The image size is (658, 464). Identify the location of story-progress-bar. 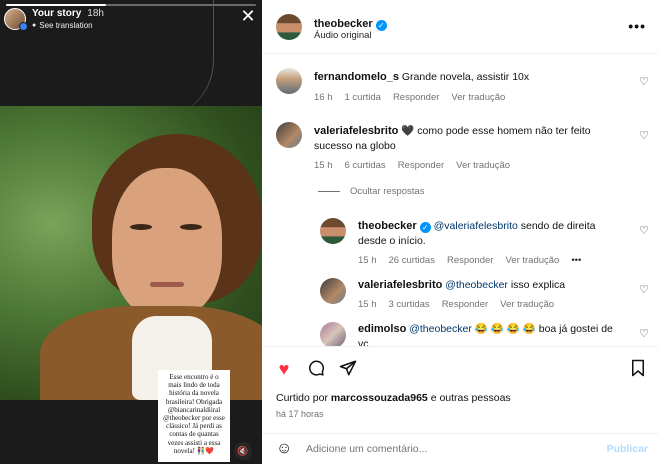
(131, 5).